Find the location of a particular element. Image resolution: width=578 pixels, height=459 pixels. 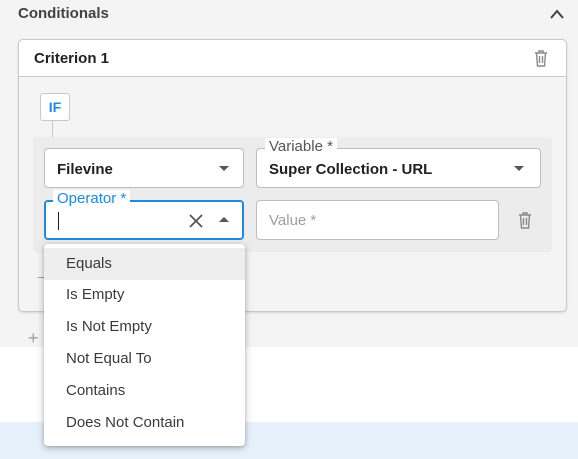

operator-label: Operator * is located at coordinates (92, 199).